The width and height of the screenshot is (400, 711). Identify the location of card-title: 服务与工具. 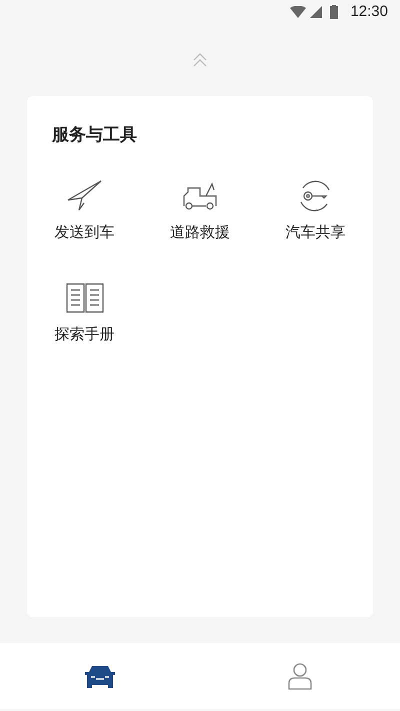
(95, 135).